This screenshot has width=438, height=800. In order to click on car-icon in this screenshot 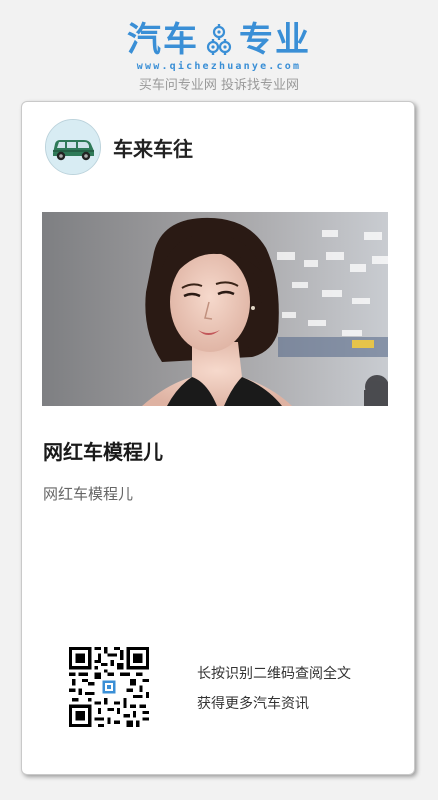, I will do `click(73, 147)`.